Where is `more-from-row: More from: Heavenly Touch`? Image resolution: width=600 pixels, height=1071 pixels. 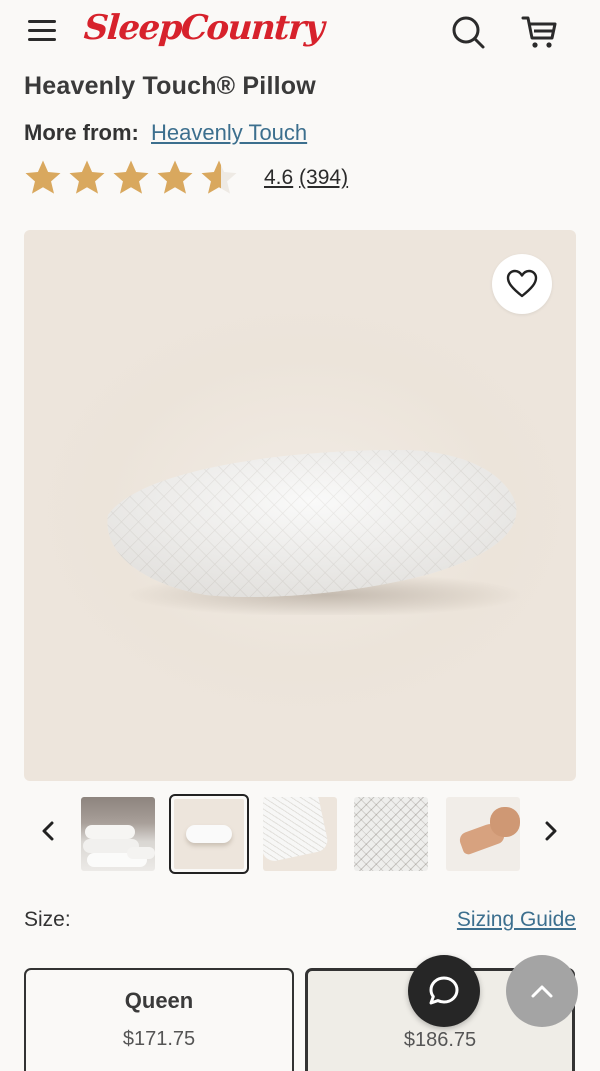
more-from-row: More from: Heavenly Touch is located at coordinates (165, 133).